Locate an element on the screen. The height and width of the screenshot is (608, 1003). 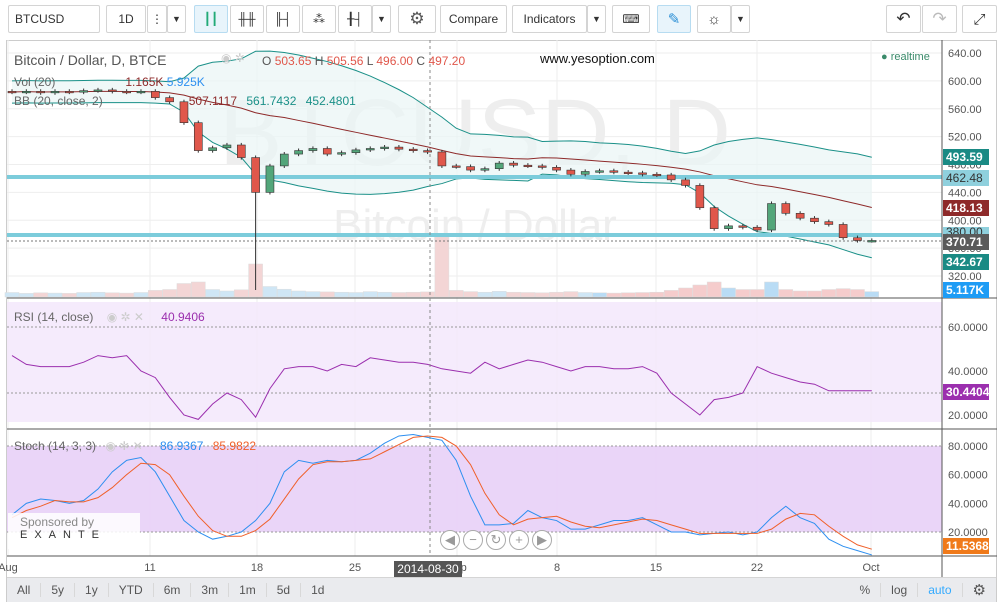
legend-eye-icon: ◉ ✲ is located at coordinates (233, 58).